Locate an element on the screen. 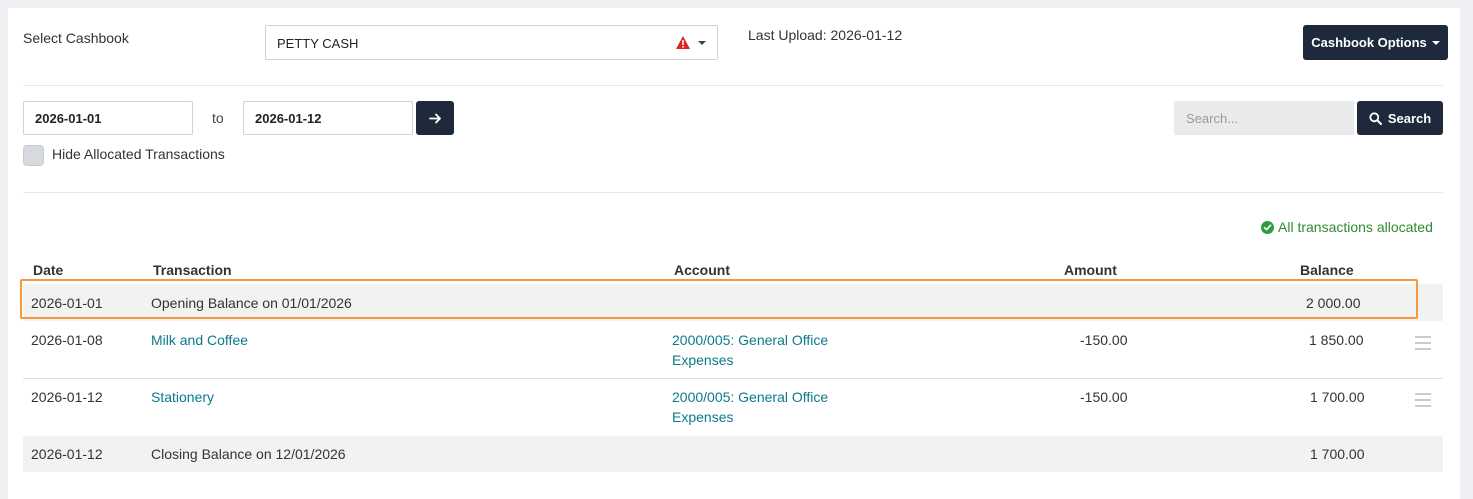  allocation-status-text: All transactions allocated is located at coordinates (1355, 227).